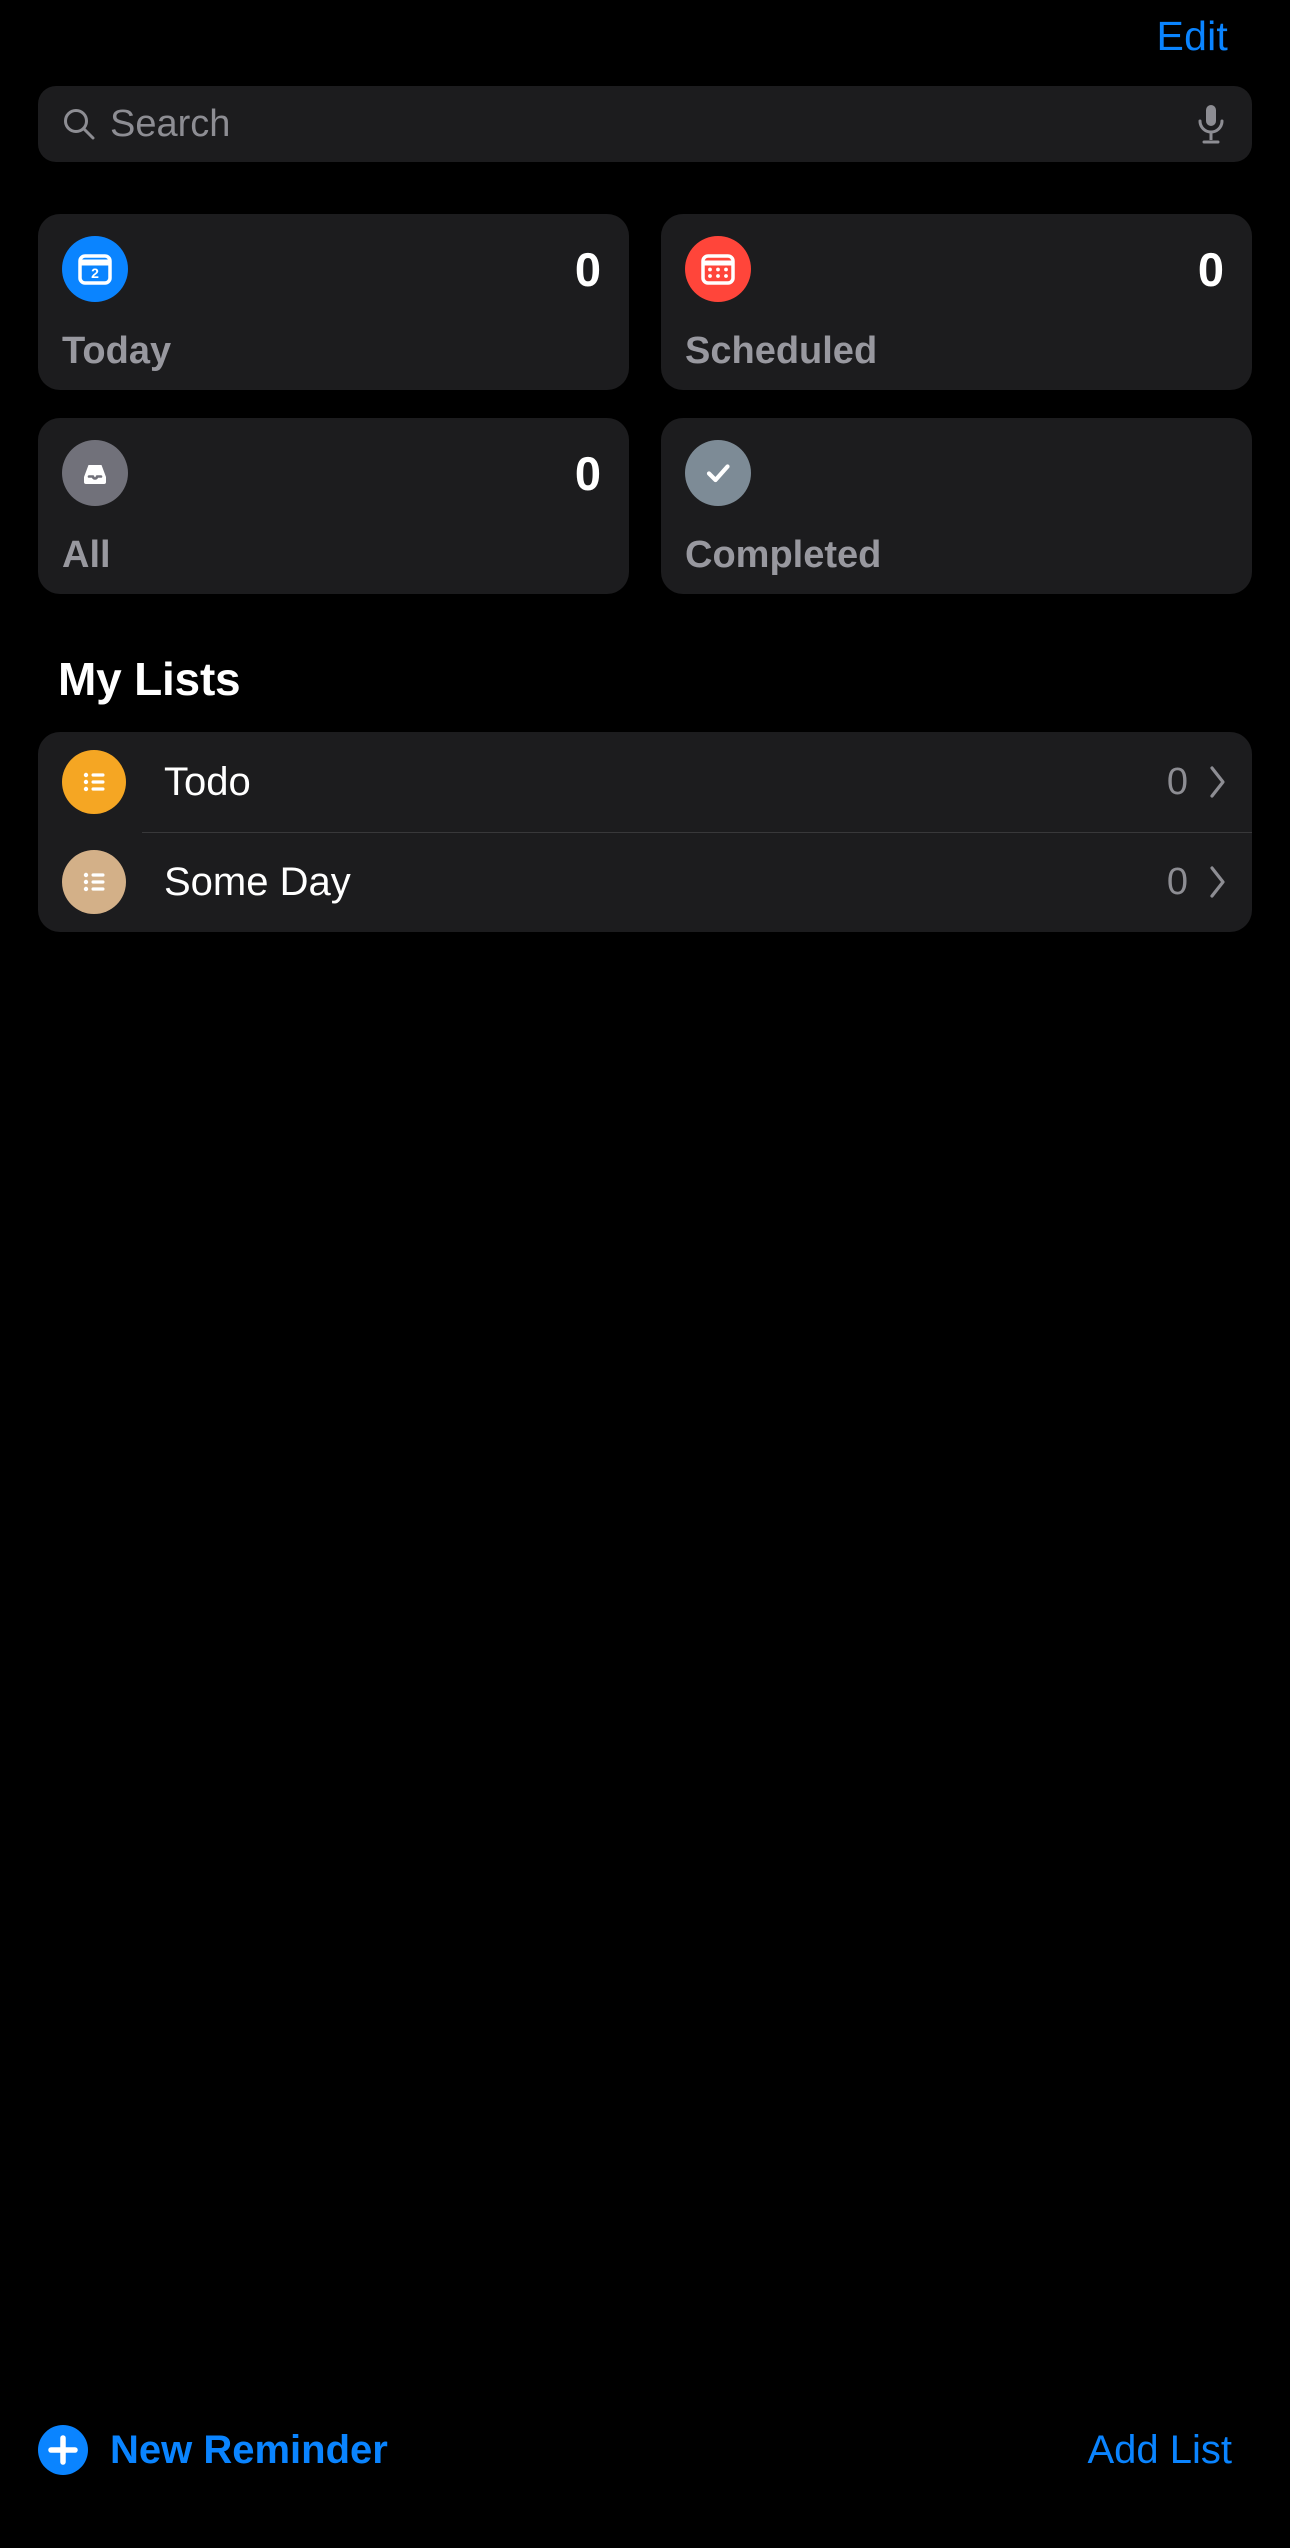  What do you see at coordinates (781, 351) in the screenshot?
I see `smart-list-label: Scheduled` at bounding box center [781, 351].